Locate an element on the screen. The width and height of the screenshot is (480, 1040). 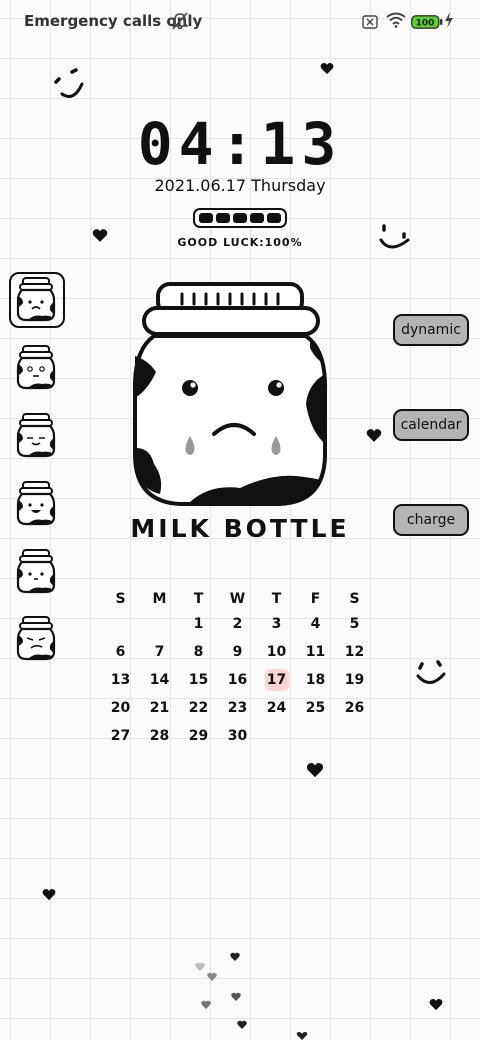
calendar-day: 9 is located at coordinates (237, 652).